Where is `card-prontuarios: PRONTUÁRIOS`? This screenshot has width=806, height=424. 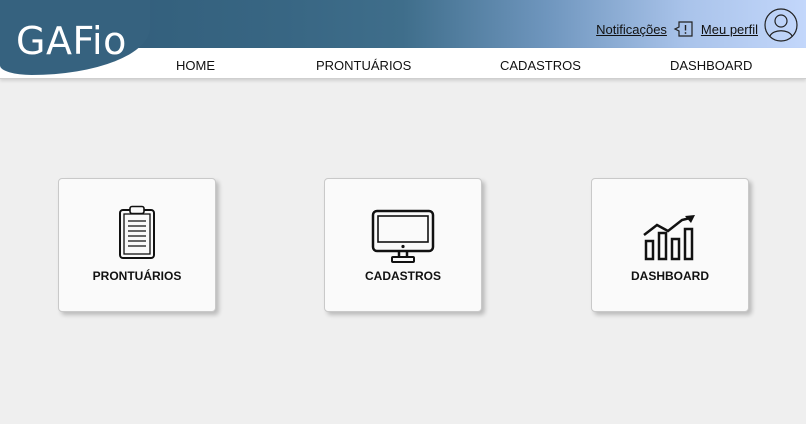
card-prontuarios: PRONTUÁRIOS is located at coordinates (137, 245).